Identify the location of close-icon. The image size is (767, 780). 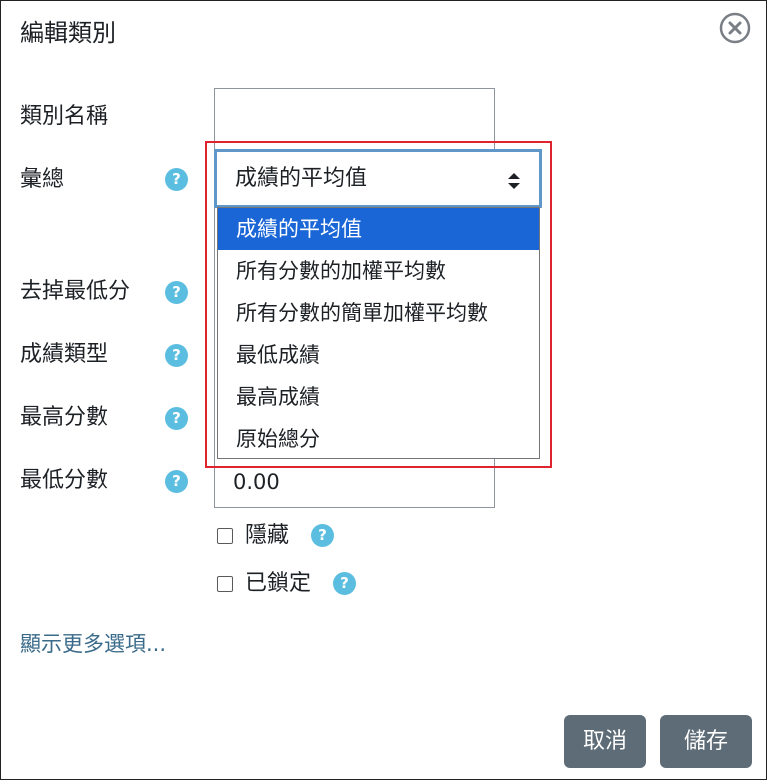
(735, 28).